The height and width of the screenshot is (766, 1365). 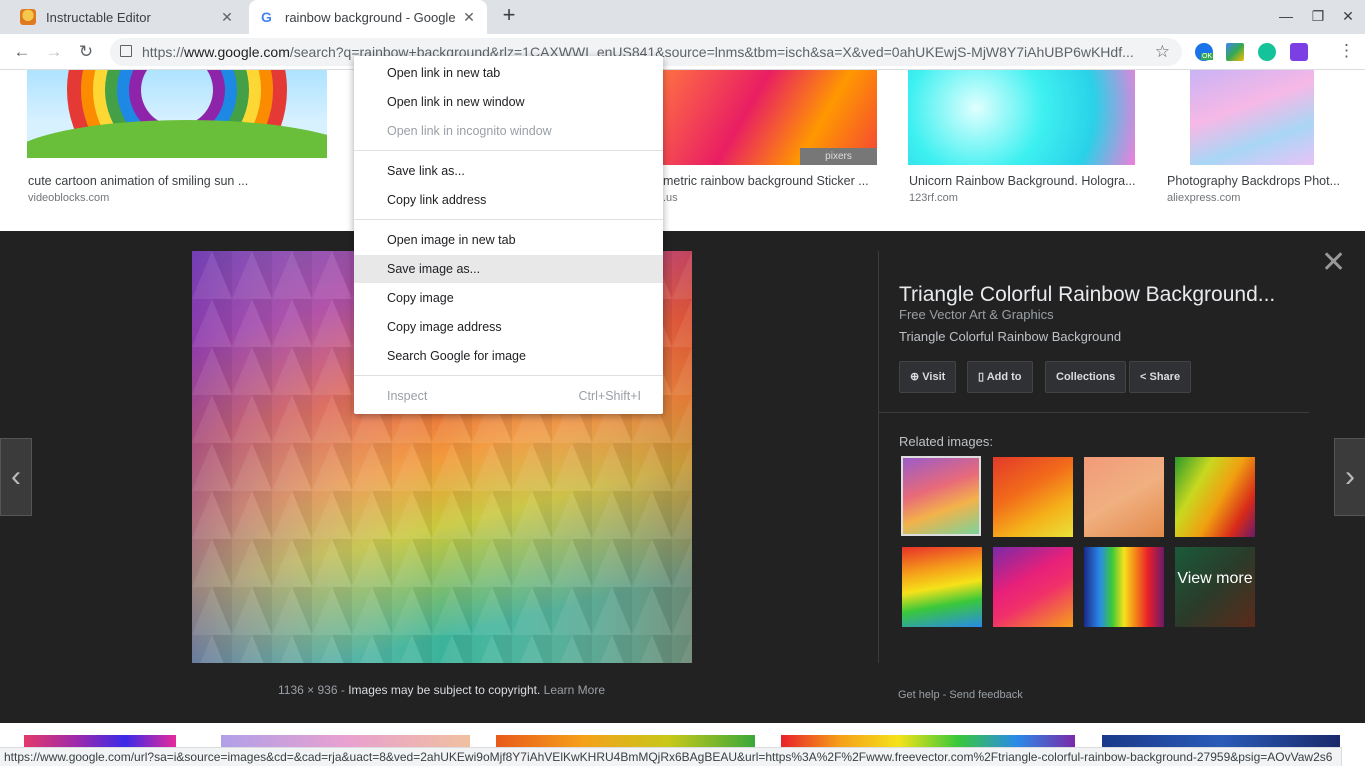 I want to click on tab-google-search: G rainbow background - Google Search ✕, so click(x=368, y=17).